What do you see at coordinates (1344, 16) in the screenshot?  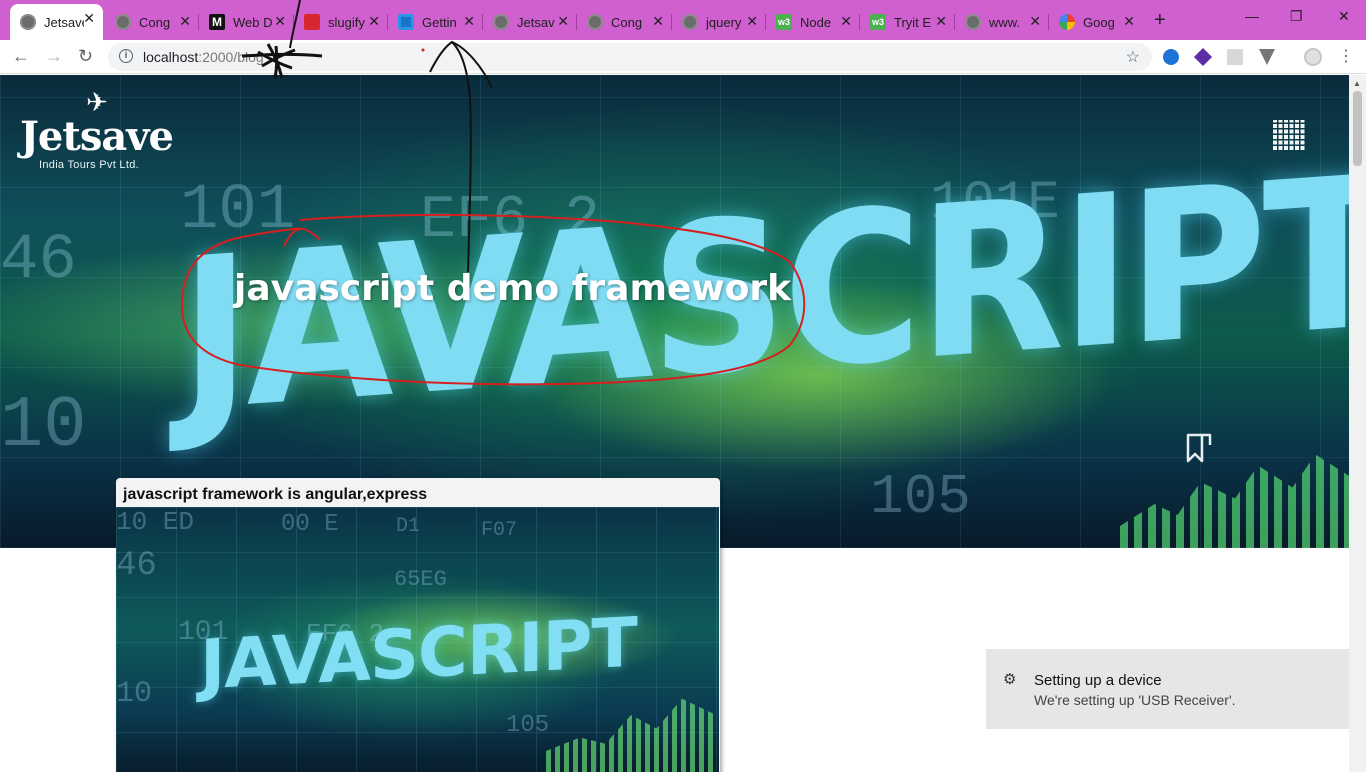 I see `close-window-button: ✕` at bounding box center [1344, 16].